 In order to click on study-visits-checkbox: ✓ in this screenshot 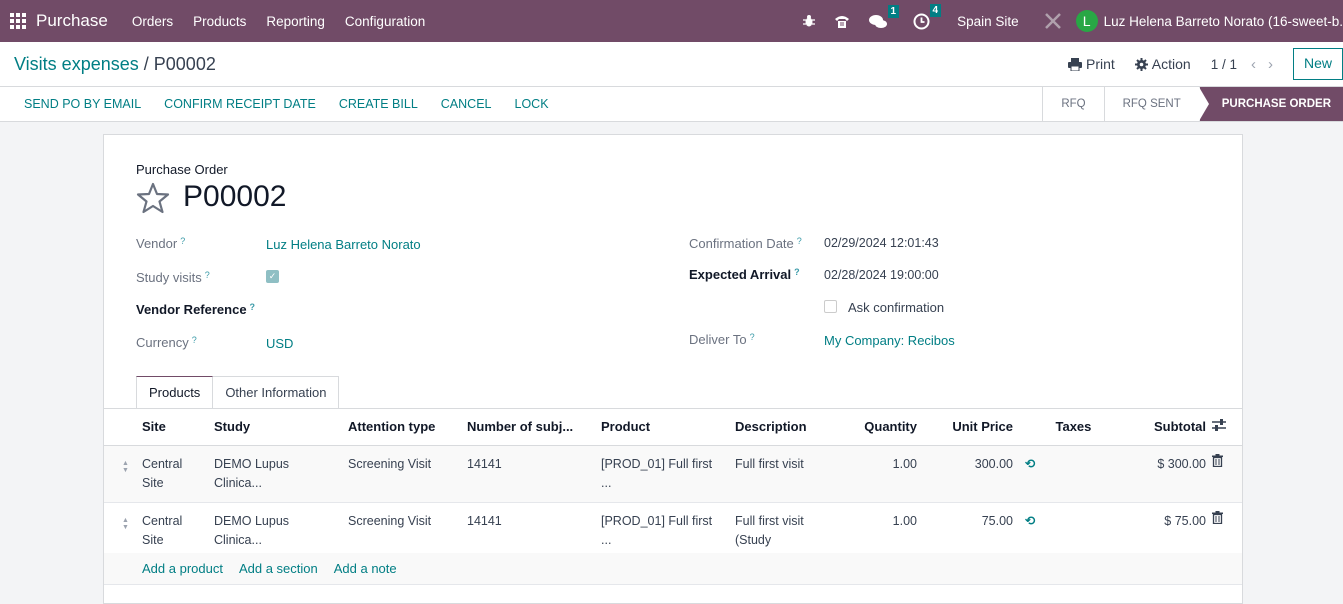, I will do `click(272, 276)`.